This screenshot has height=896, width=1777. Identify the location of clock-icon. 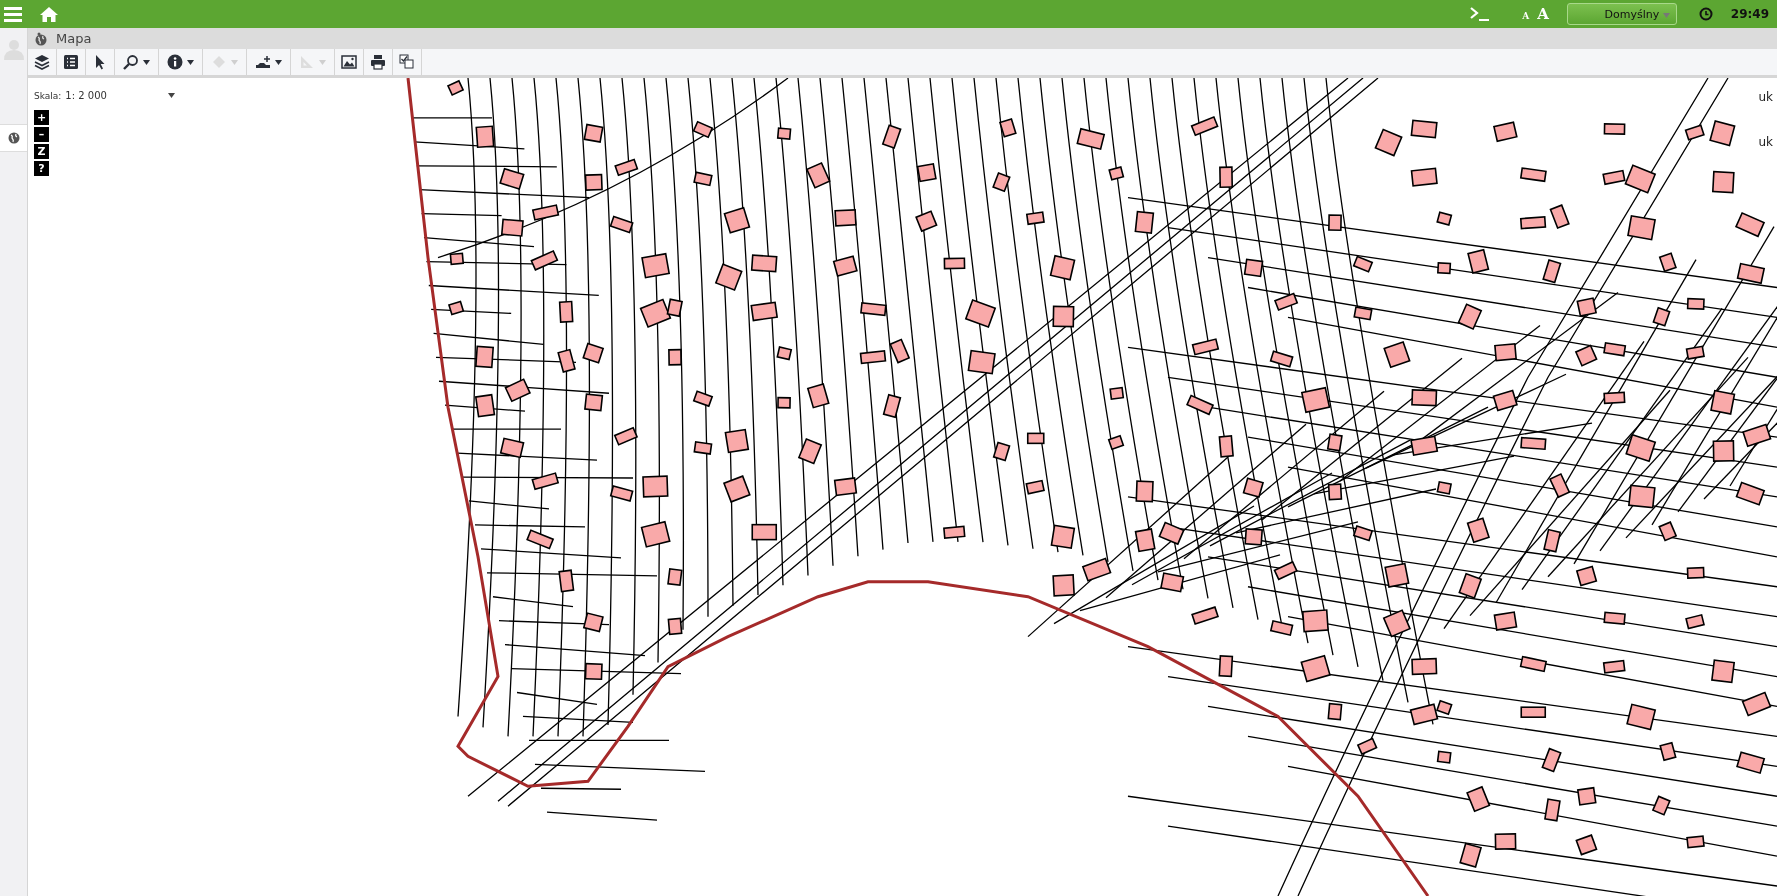
(1705, 14).